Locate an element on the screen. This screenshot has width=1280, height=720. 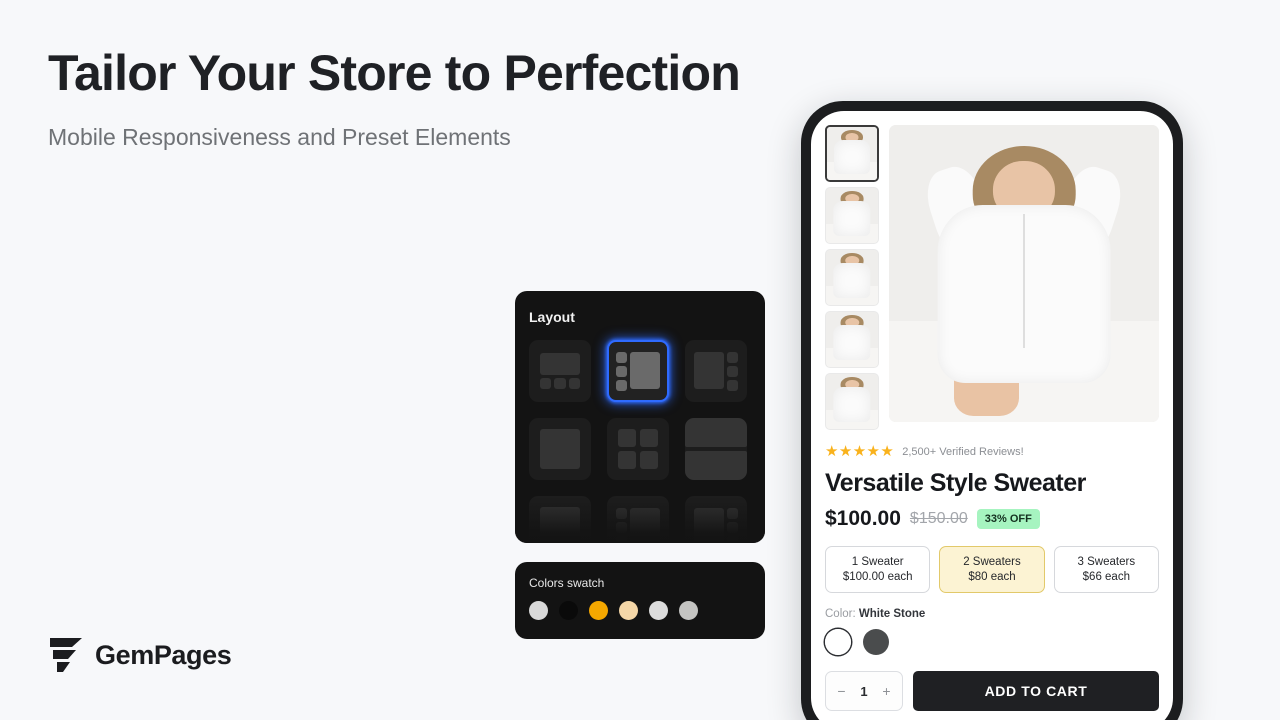
quantity-value: 1 is located at coordinates (864, 691).